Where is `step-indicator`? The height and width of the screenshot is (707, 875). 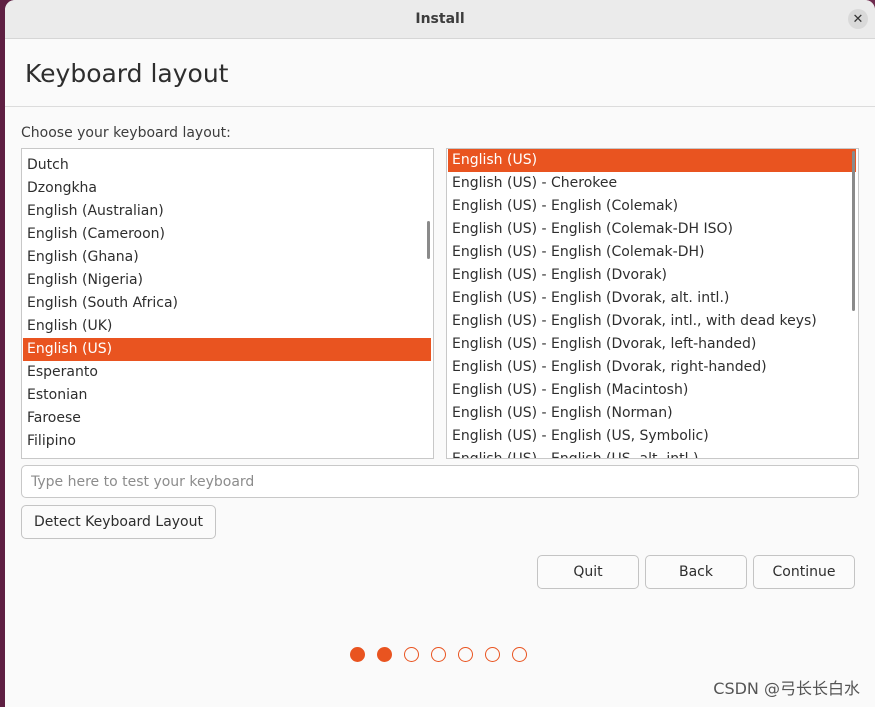
step-indicator is located at coordinates (438, 654).